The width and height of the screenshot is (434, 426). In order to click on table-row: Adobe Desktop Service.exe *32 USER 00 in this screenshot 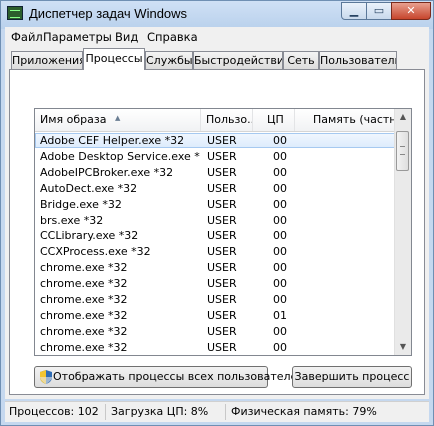, I will do `click(216, 156)`.